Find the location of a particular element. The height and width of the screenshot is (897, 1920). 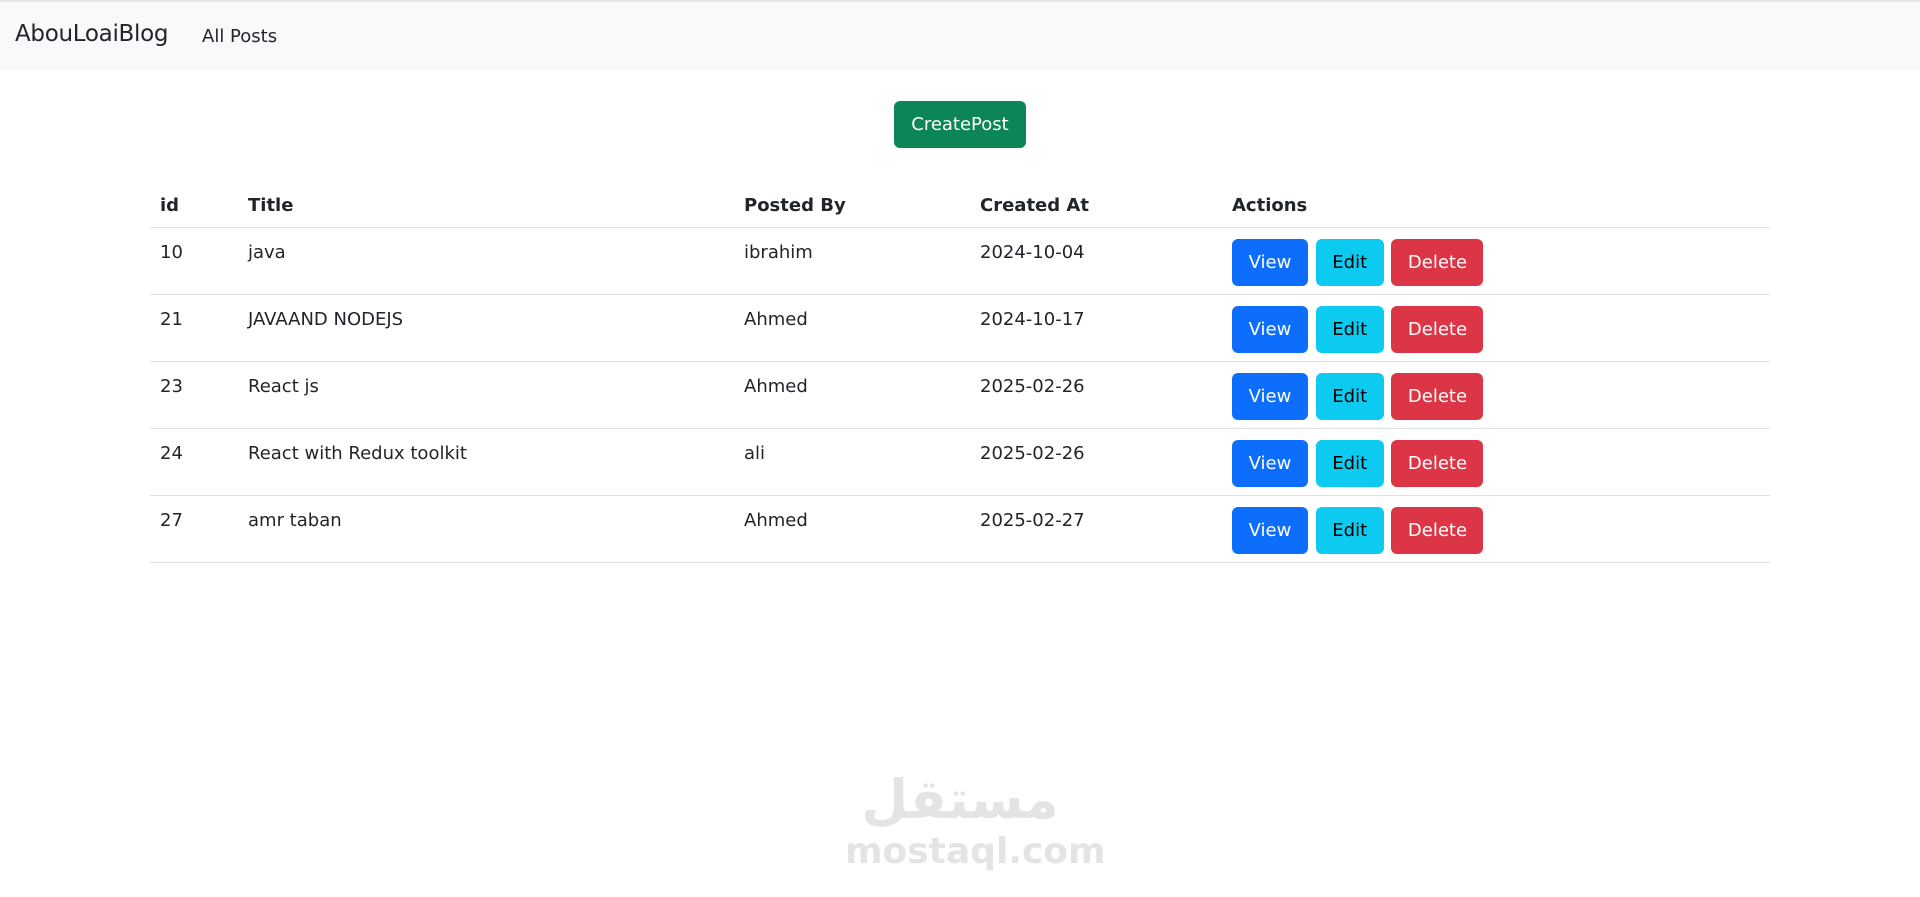

cell-title: JAVAAND NODEJS is located at coordinates (486, 328).